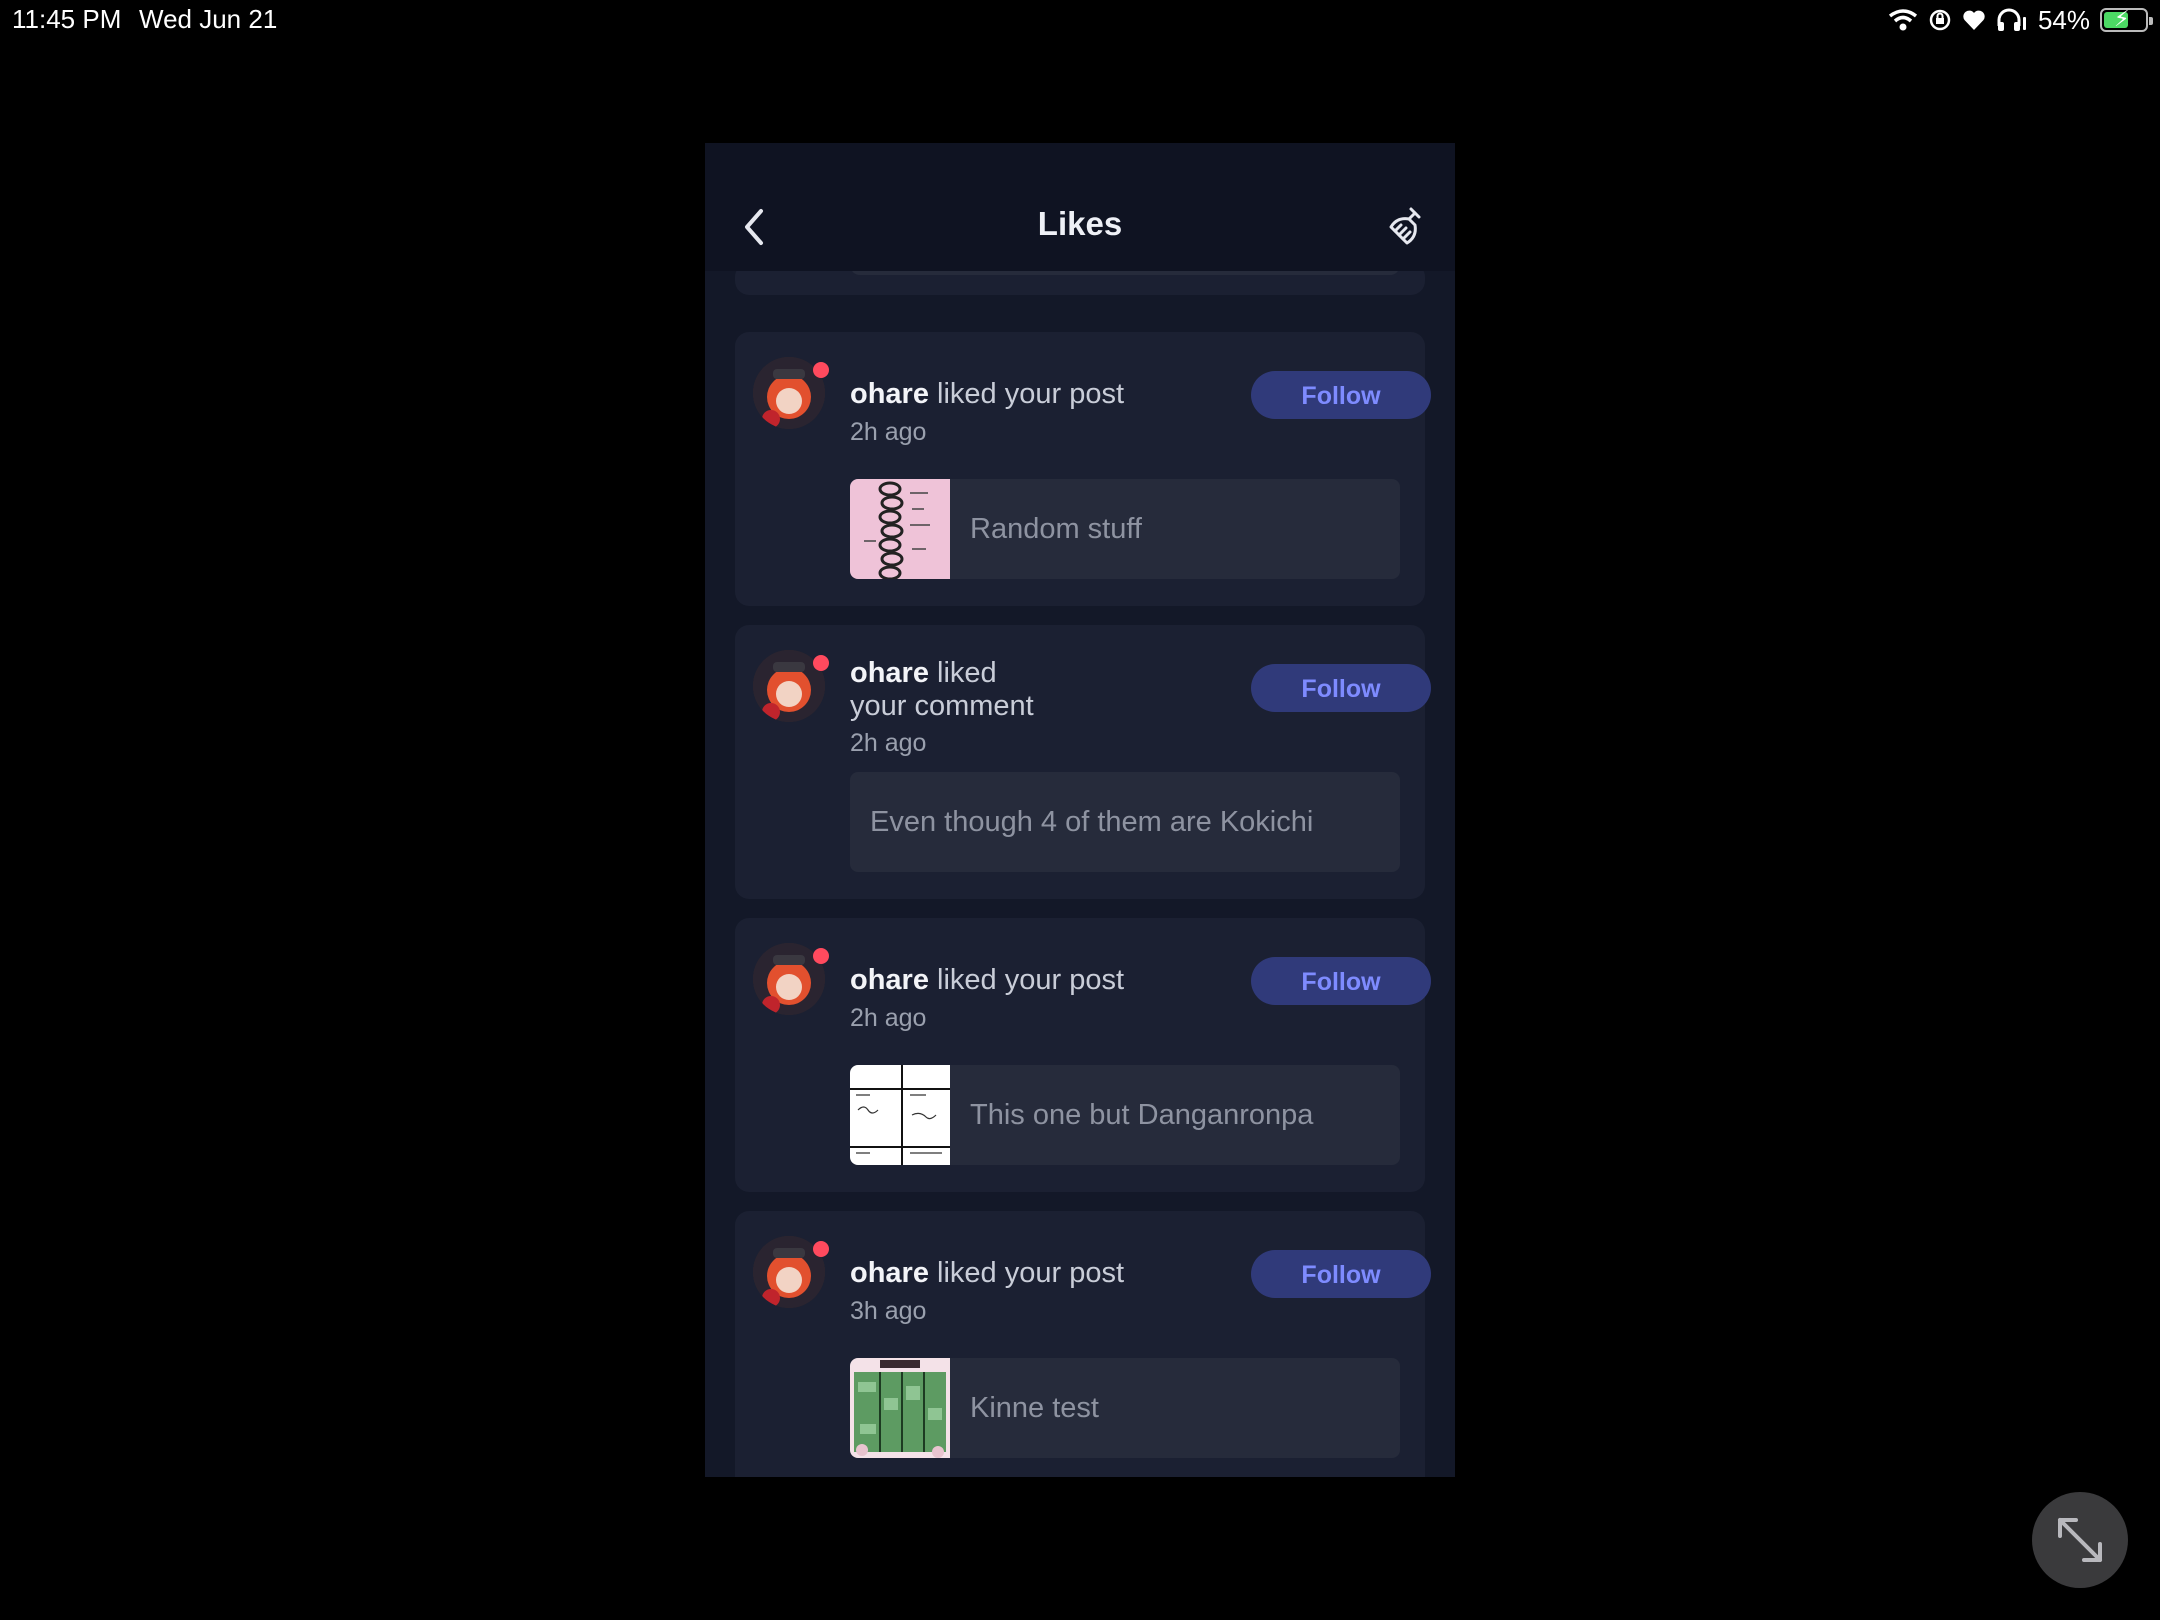 Image resolution: width=2160 pixels, height=1620 pixels. Describe the element at coordinates (2063, 19) in the screenshot. I see `battery-percent: 54%` at that location.